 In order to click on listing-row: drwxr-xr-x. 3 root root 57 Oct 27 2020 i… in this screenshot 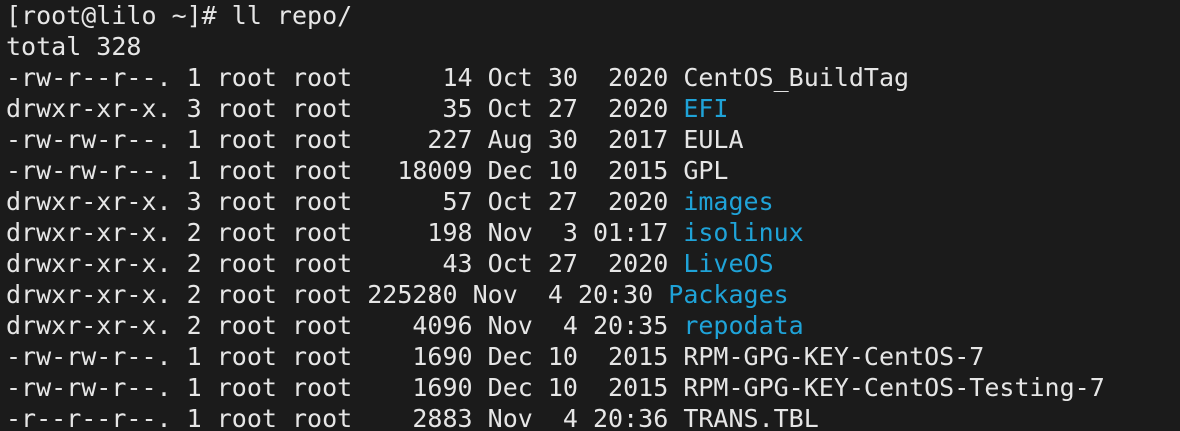, I will do `click(593, 201)`.